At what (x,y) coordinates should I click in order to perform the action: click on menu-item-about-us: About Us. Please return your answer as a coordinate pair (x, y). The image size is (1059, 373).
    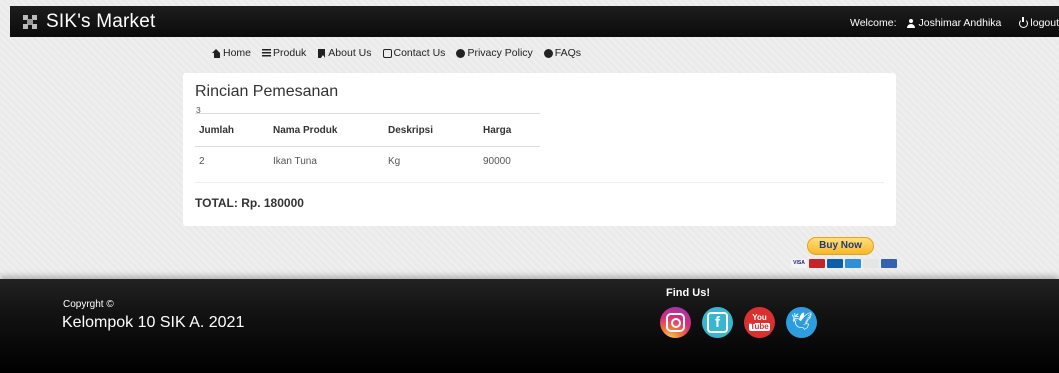
    Looking at the image, I should click on (344, 53).